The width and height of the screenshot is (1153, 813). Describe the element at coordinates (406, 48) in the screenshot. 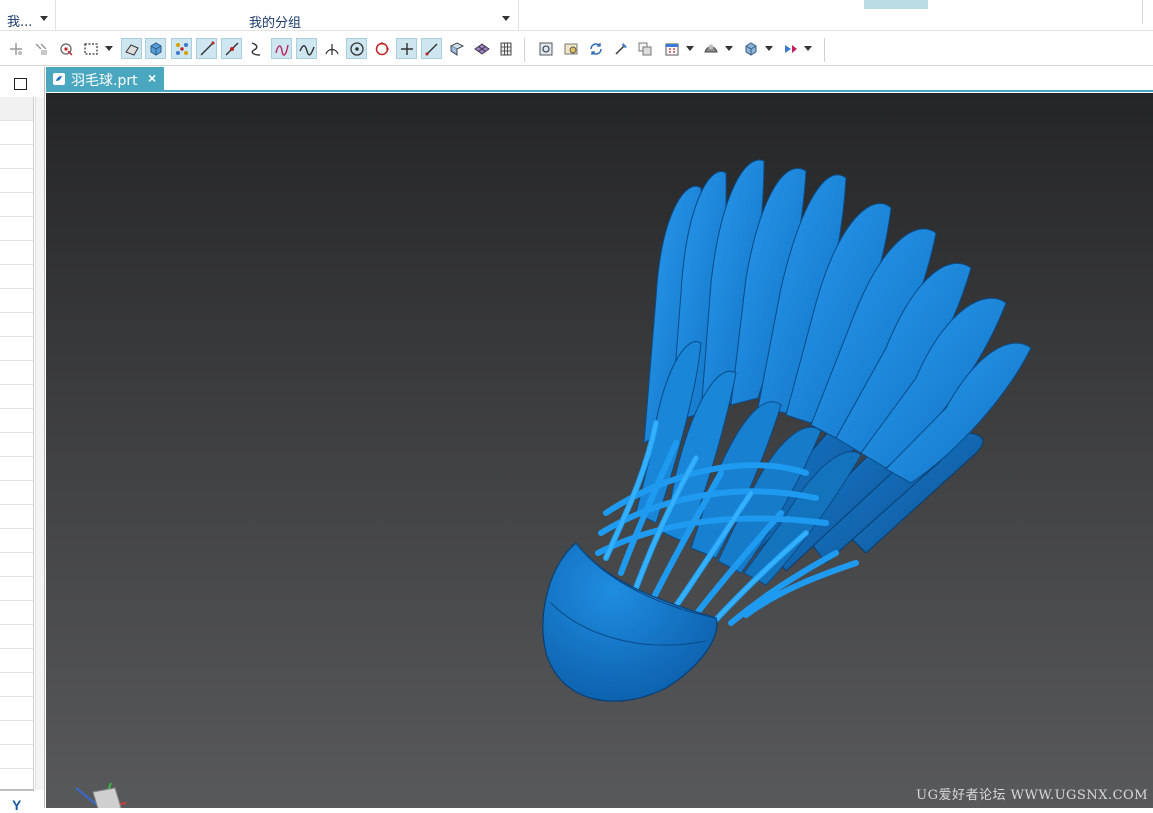

I see `cross-icon` at that location.